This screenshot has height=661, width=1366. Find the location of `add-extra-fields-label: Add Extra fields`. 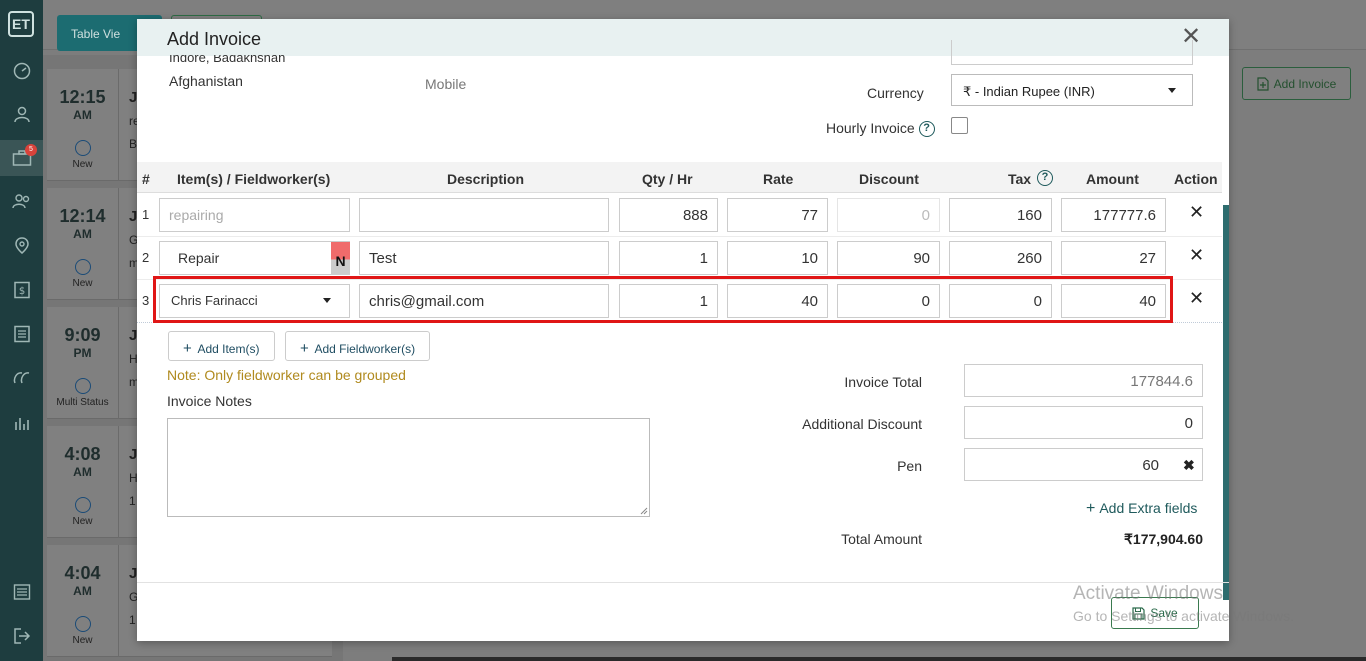

add-extra-fields-label: Add Extra fields is located at coordinates (1148, 508).